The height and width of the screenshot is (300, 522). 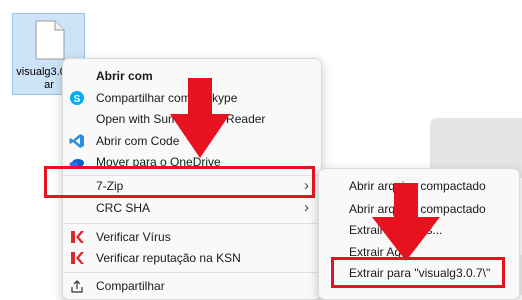 I want to click on highlight-box-7zip, so click(x=179, y=182).